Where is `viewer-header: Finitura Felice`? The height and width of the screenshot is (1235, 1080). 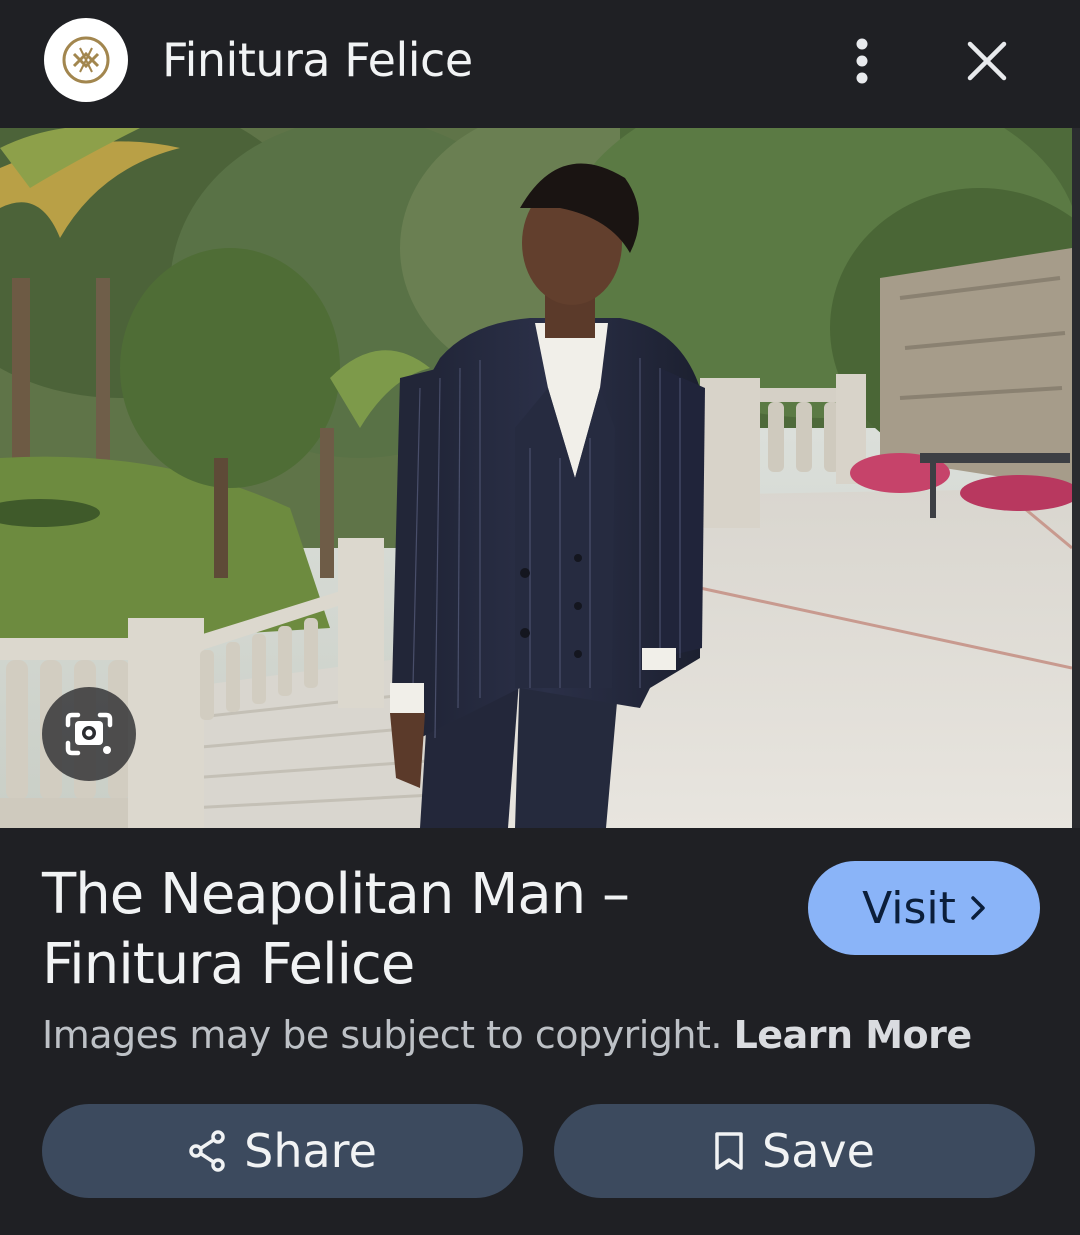 viewer-header: Finitura Felice is located at coordinates (540, 64).